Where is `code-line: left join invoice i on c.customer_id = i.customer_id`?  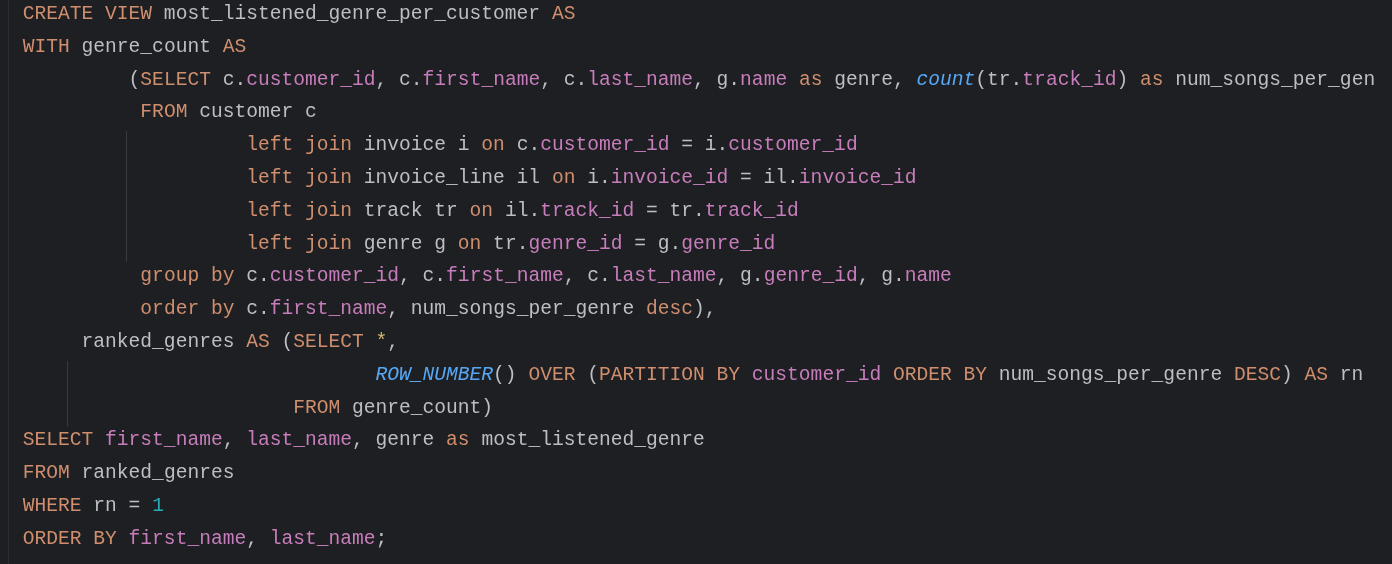
code-line: left join invoice i on c.customer_id = i.customer_id is located at coordinates (552, 145).